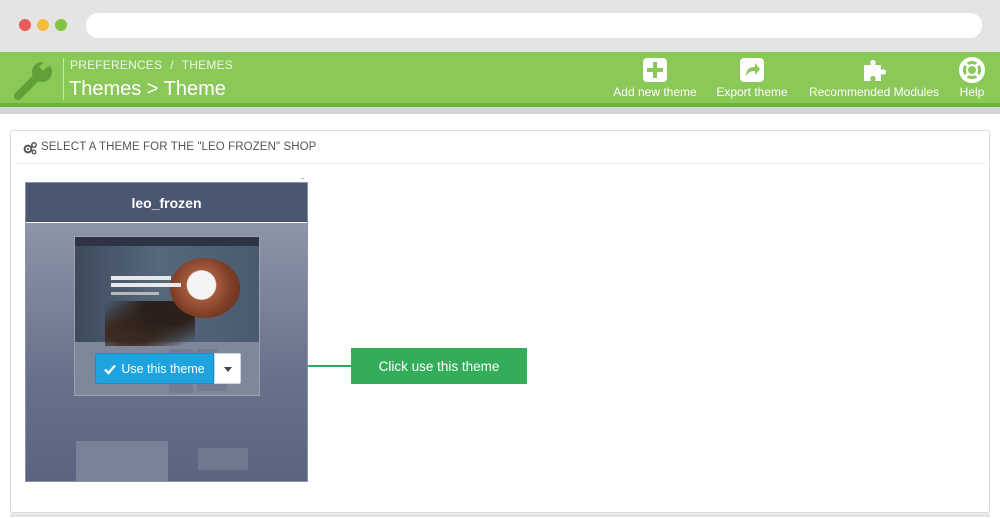 This screenshot has width=1000, height=519. I want to click on callout-text: Click use this theme, so click(439, 366).